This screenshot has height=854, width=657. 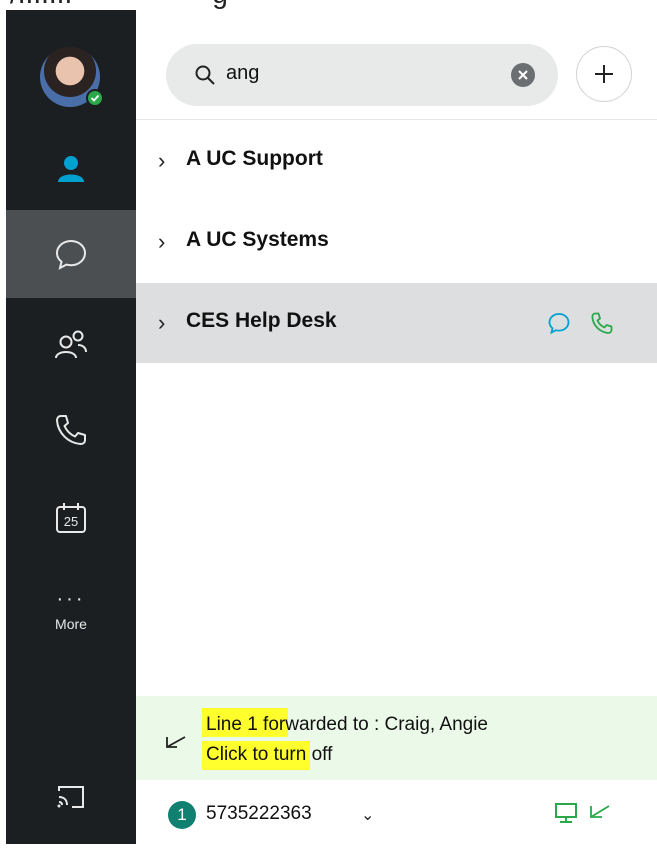 I want to click on computer-device-icon, so click(x=566, y=813).